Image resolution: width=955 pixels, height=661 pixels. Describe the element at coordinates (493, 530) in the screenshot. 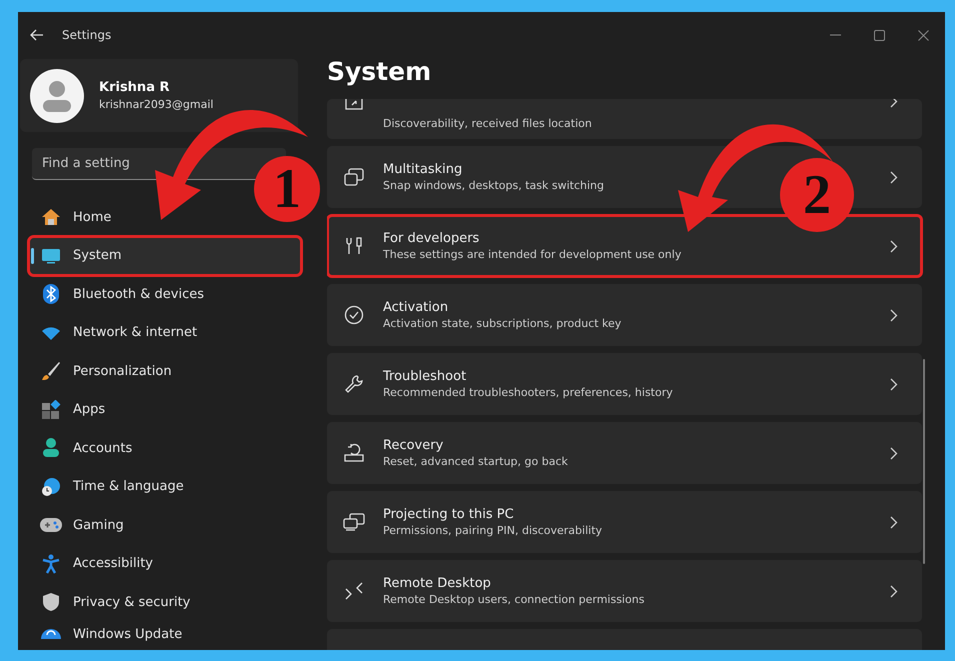

I see `setting-description: Permissions, pairing PIN, discoverability` at that location.